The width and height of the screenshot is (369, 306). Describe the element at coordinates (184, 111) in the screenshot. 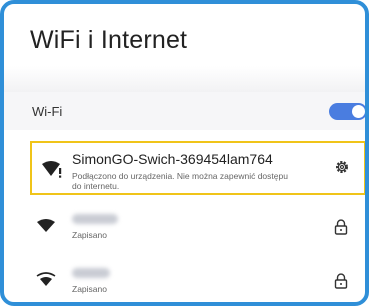

I see `wifi-toggle-row: Wi-Fi` at that location.